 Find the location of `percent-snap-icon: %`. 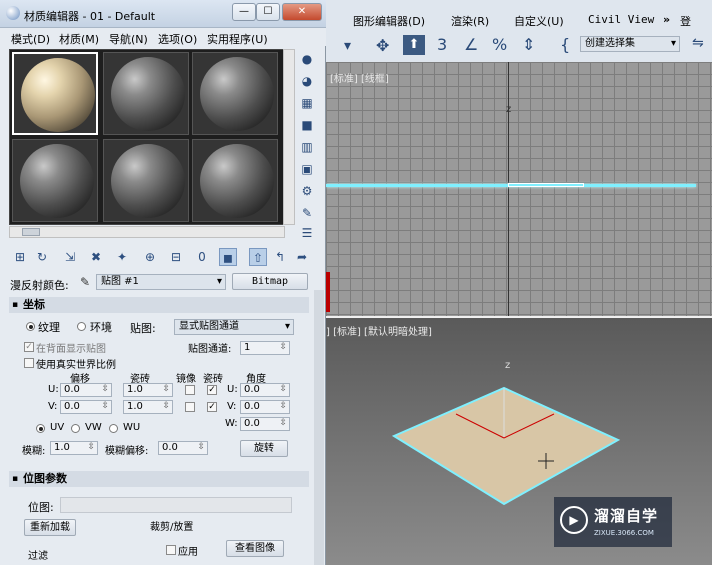

percent-snap-icon: % is located at coordinates (499, 44).